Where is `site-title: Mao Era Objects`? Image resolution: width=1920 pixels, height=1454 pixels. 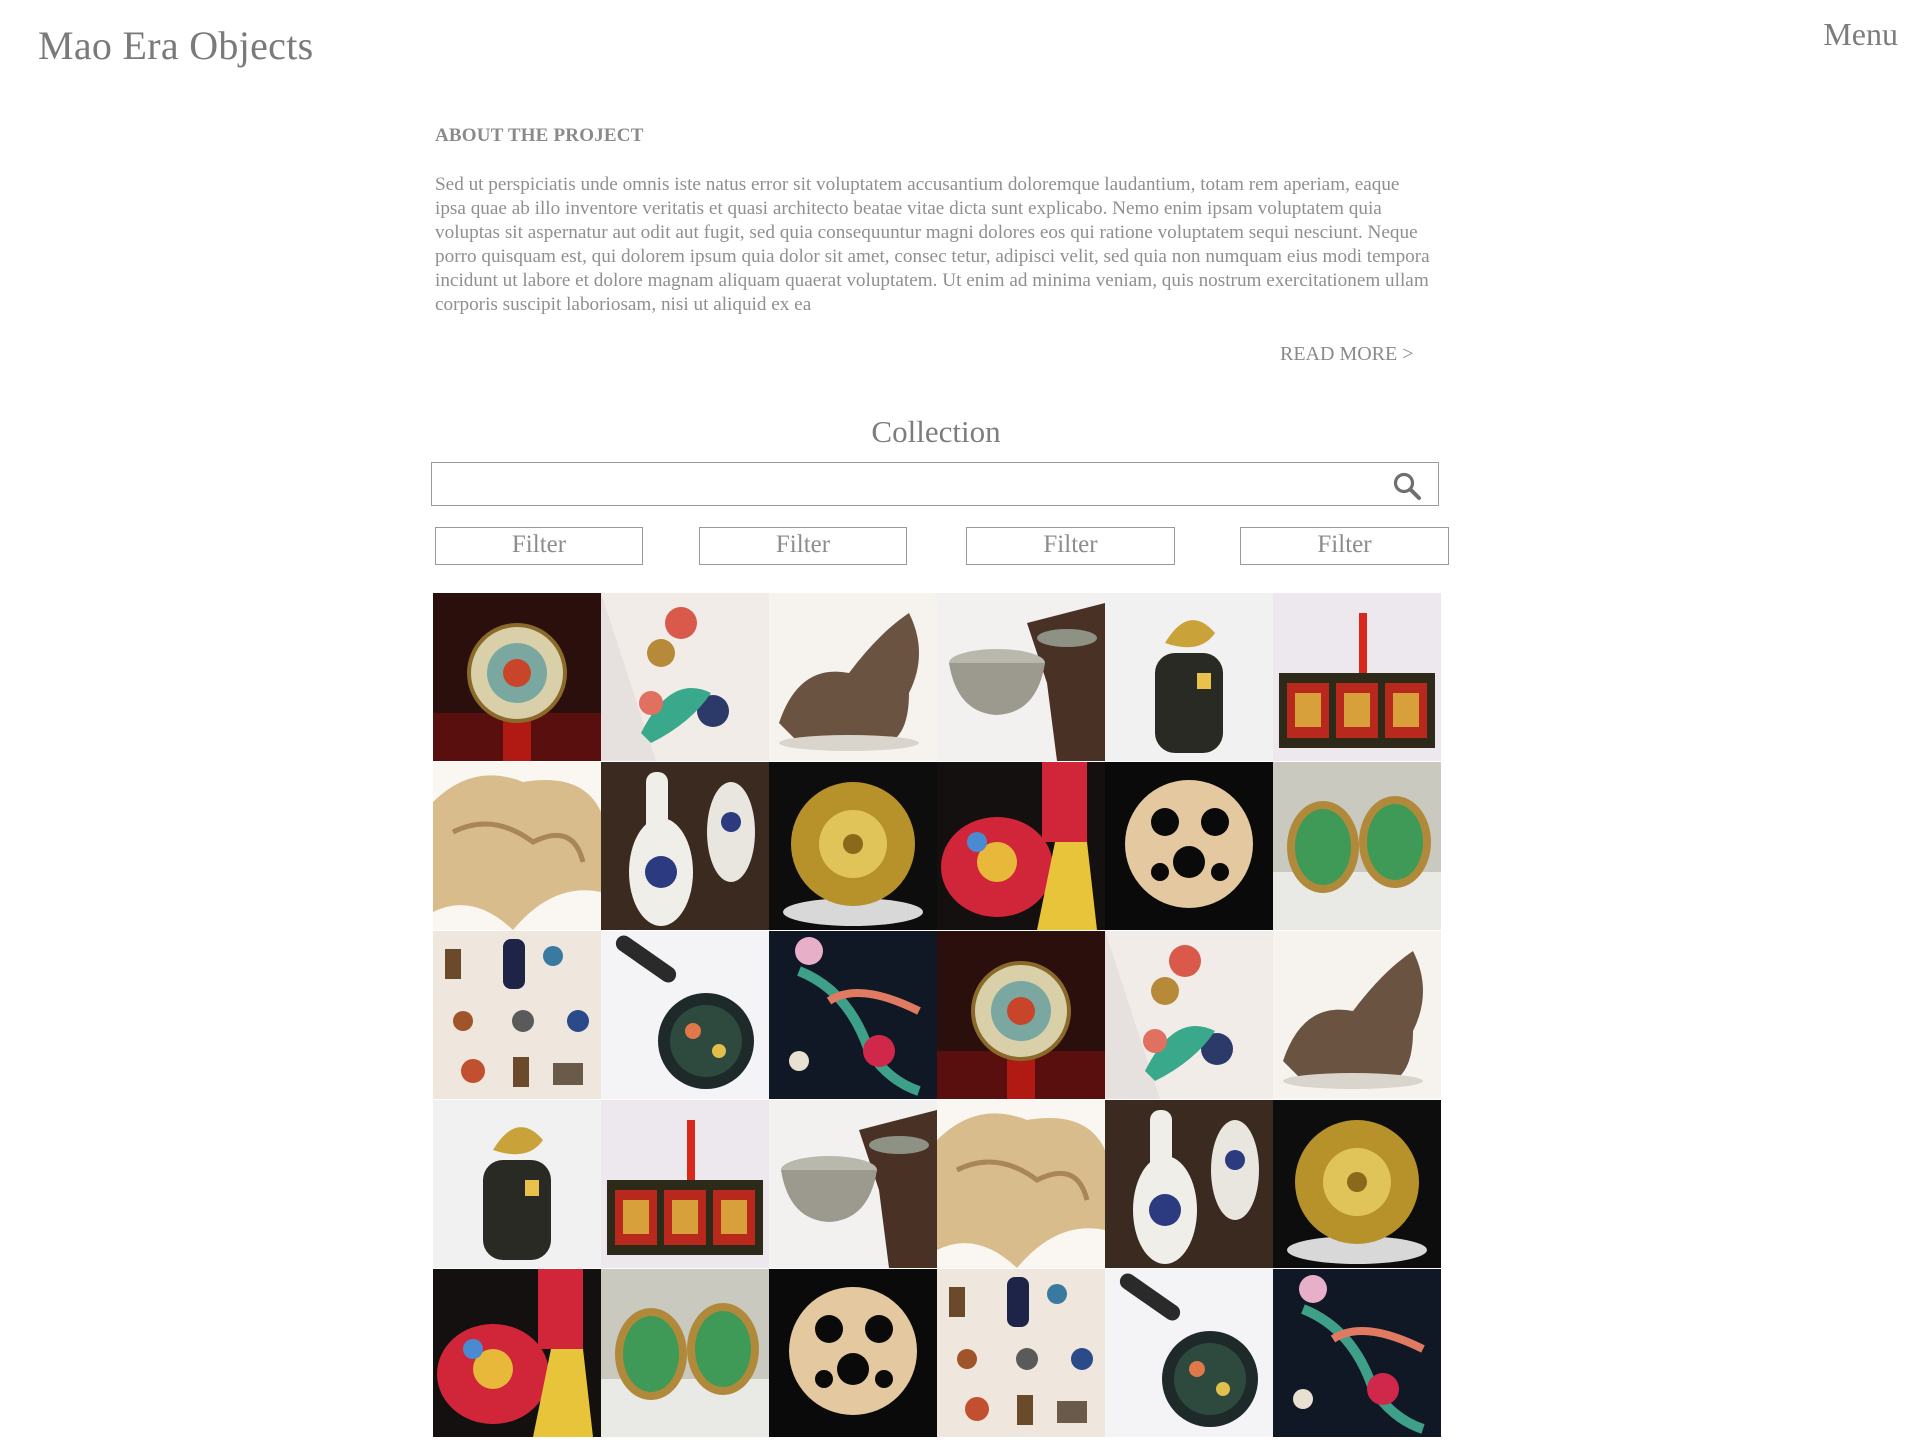
site-title: Mao Era Objects is located at coordinates (176, 45).